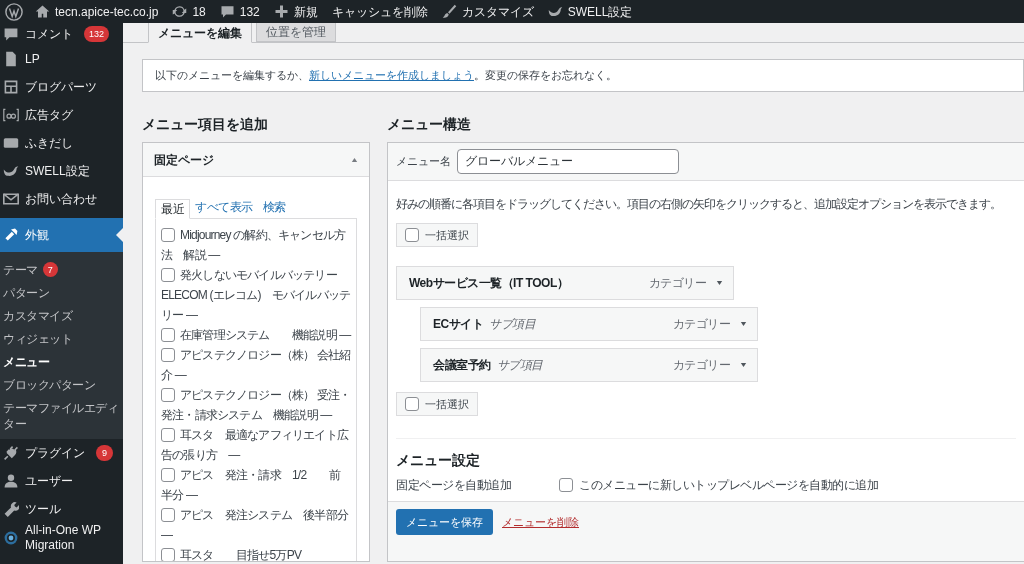 The image size is (1024, 564). What do you see at coordinates (172, 209) in the screenshot?
I see `tab: 最近` at bounding box center [172, 209].